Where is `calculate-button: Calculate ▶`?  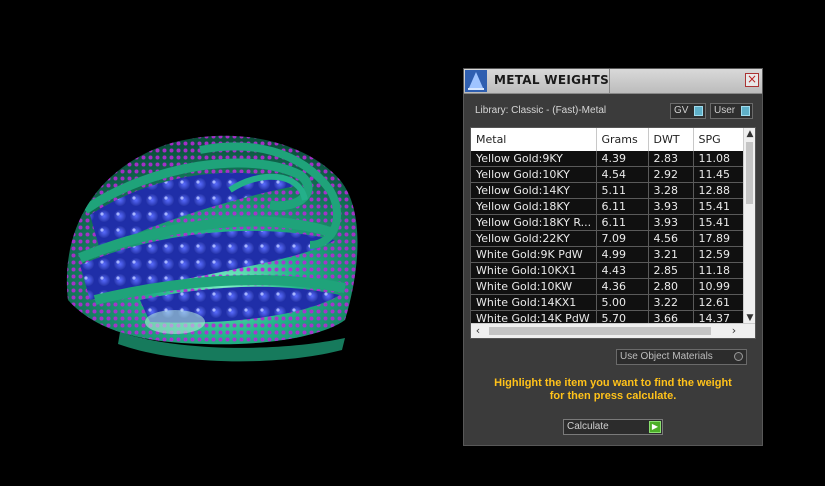
calculate-button: Calculate ▶ is located at coordinates (613, 427).